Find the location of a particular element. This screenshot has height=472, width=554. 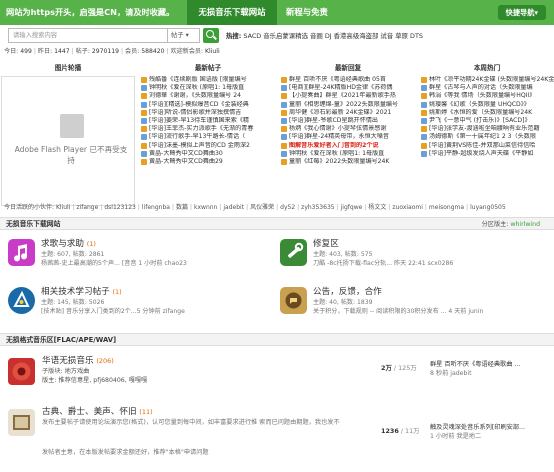

hot-post-item: 群星《古琴与人声的对话（头数限量编 is located at coordinates (487, 88).